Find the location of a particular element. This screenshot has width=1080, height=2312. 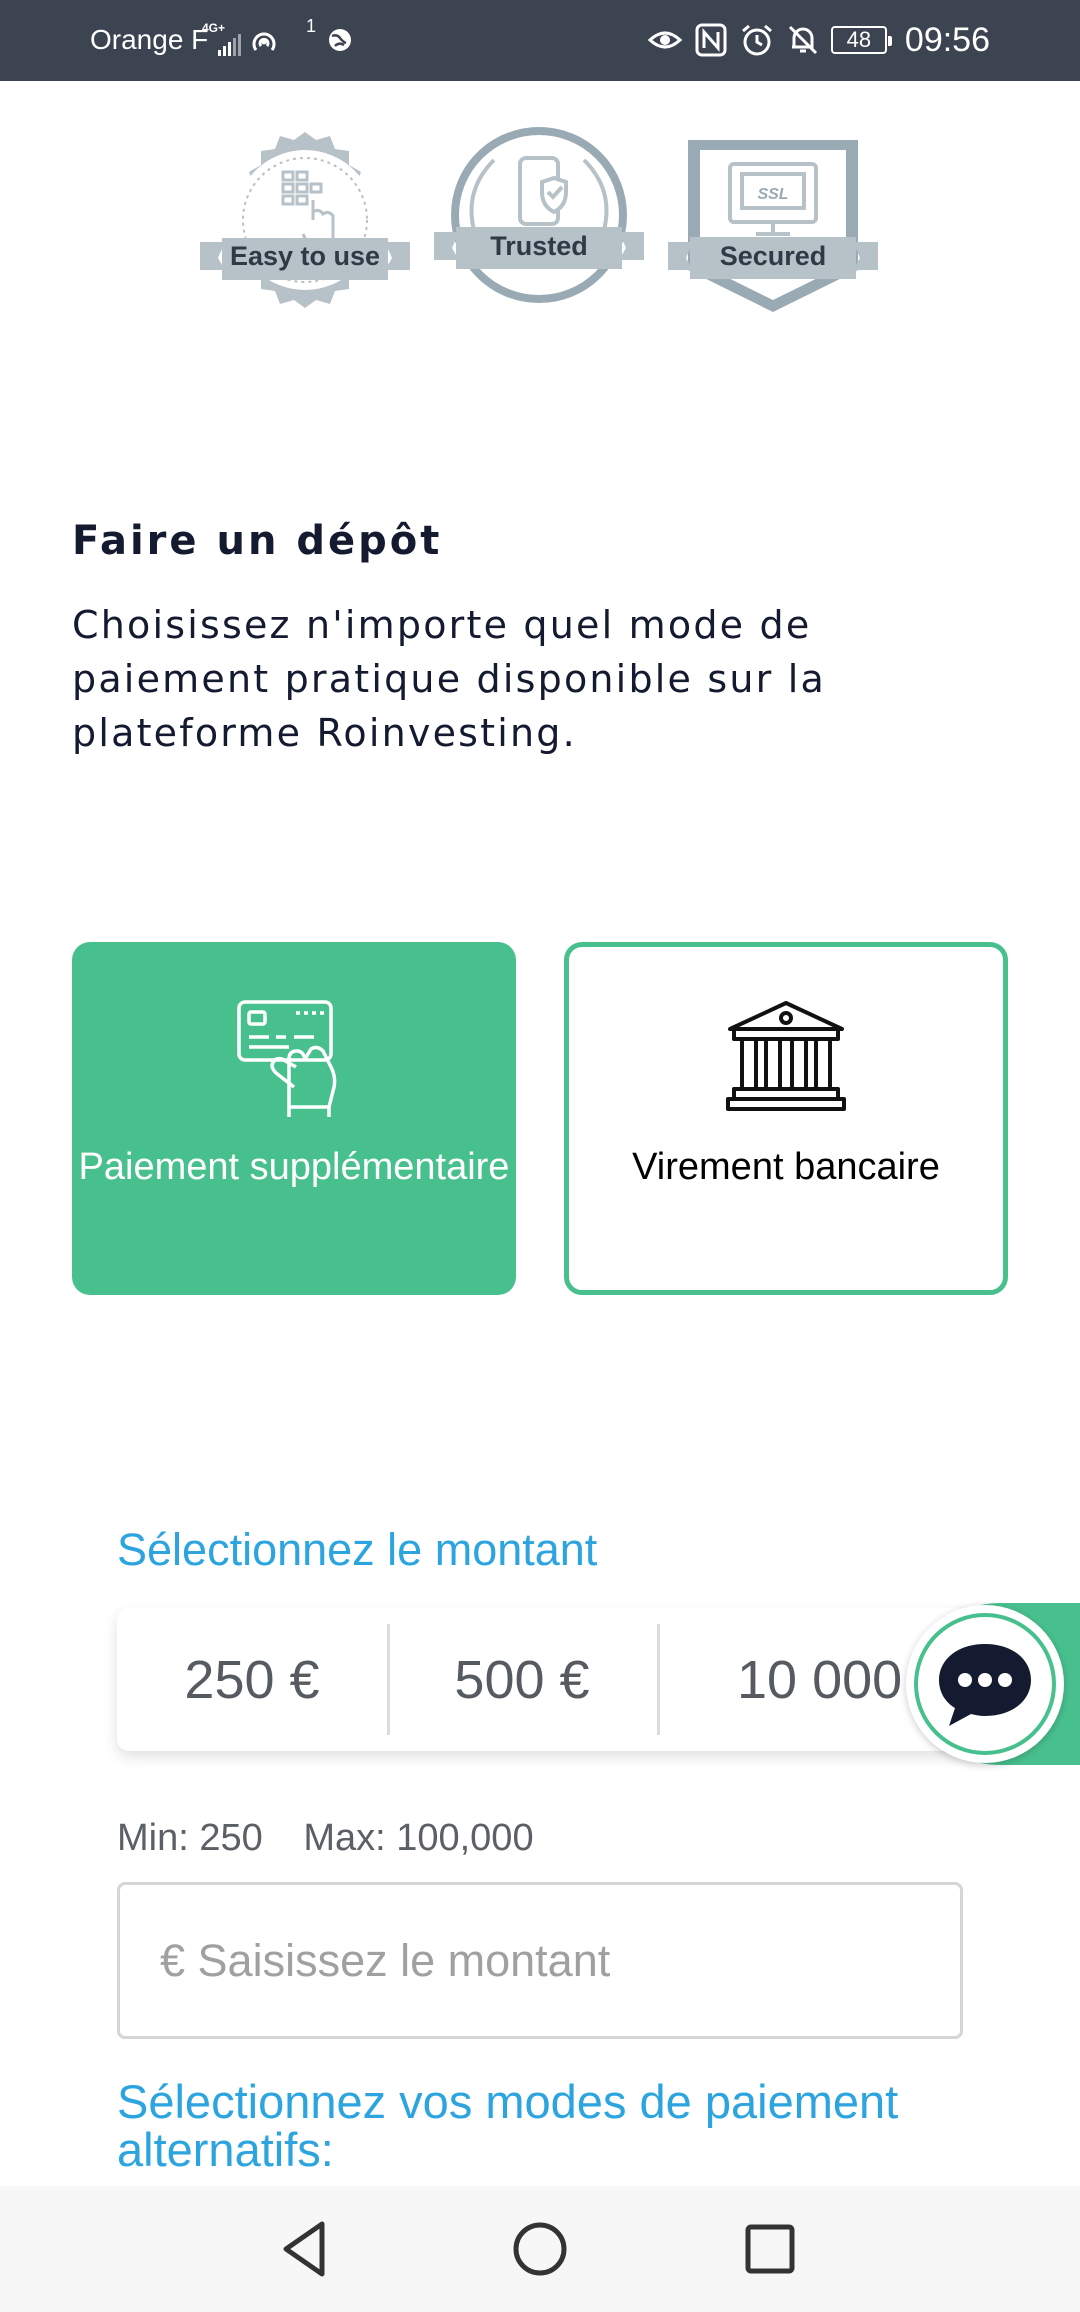

clock: 09:56 is located at coordinates (947, 39).